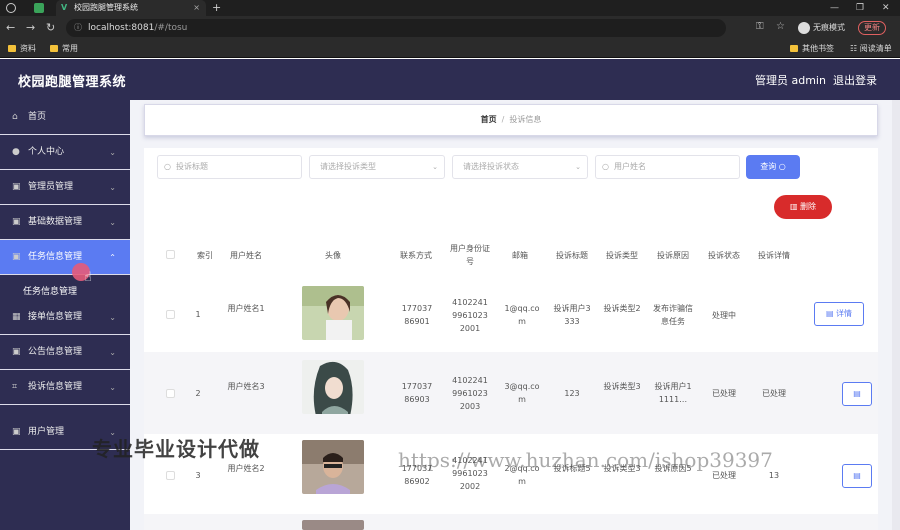  I want to click on scrollbar, so click(896, 315).